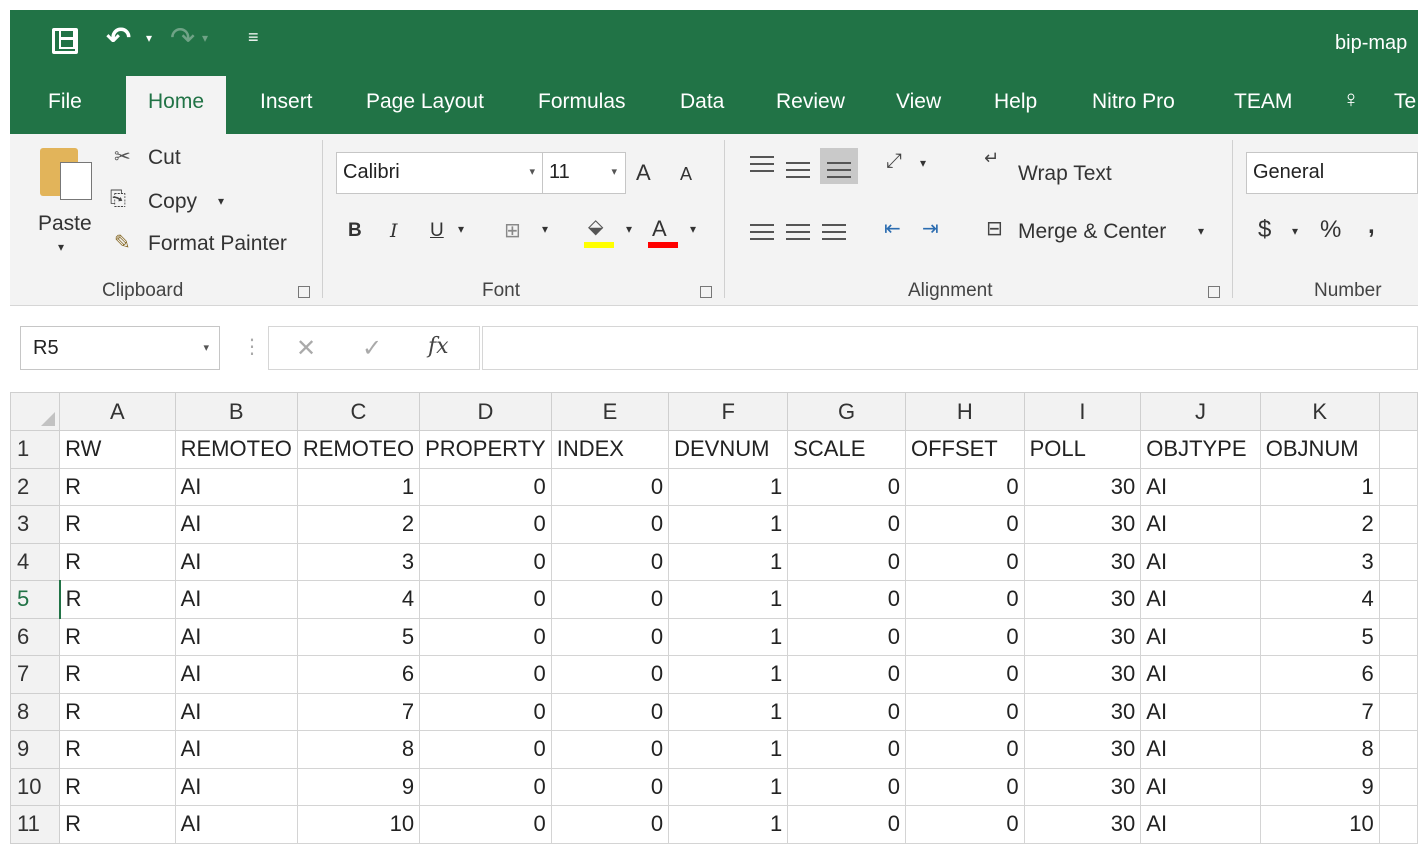 This screenshot has width=1418, height=844. Describe the element at coordinates (1295, 231) in the screenshot. I see `currency-dropdown-icon: ▾` at that location.